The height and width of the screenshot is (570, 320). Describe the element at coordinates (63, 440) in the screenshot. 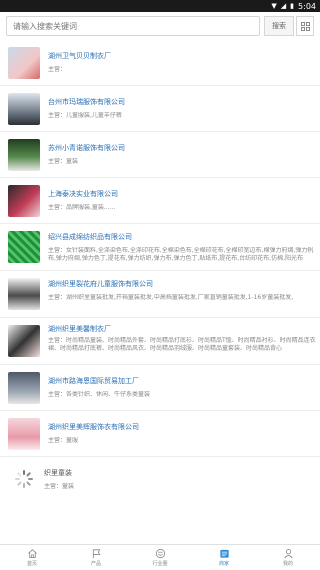

I see `company-desc: 主营：童服` at that location.